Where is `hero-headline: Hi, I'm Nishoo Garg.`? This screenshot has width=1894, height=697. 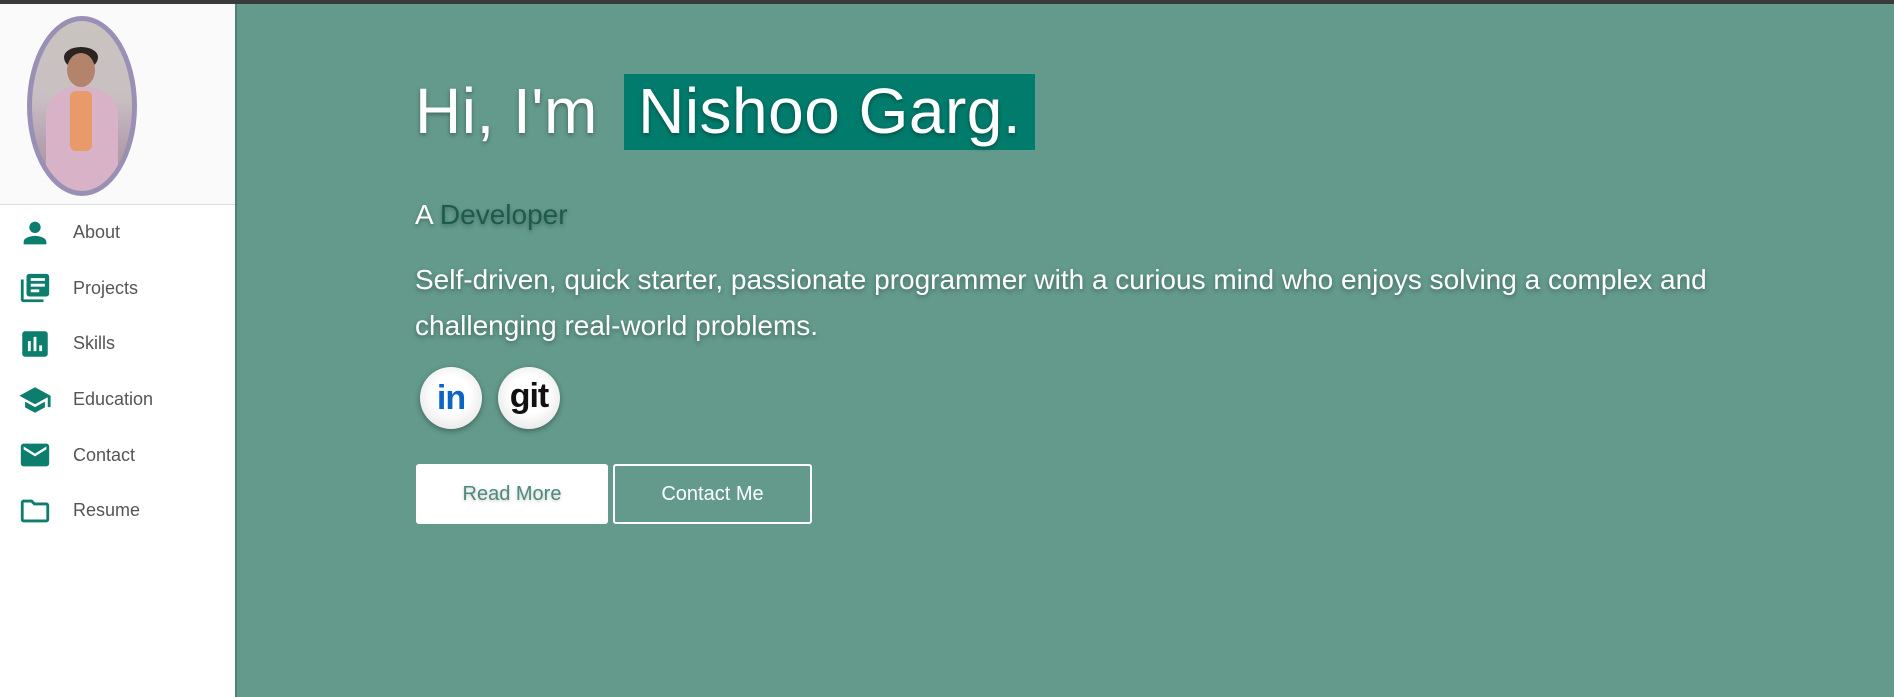 hero-headline: Hi, I'm Nishoo Garg. is located at coordinates (725, 112).